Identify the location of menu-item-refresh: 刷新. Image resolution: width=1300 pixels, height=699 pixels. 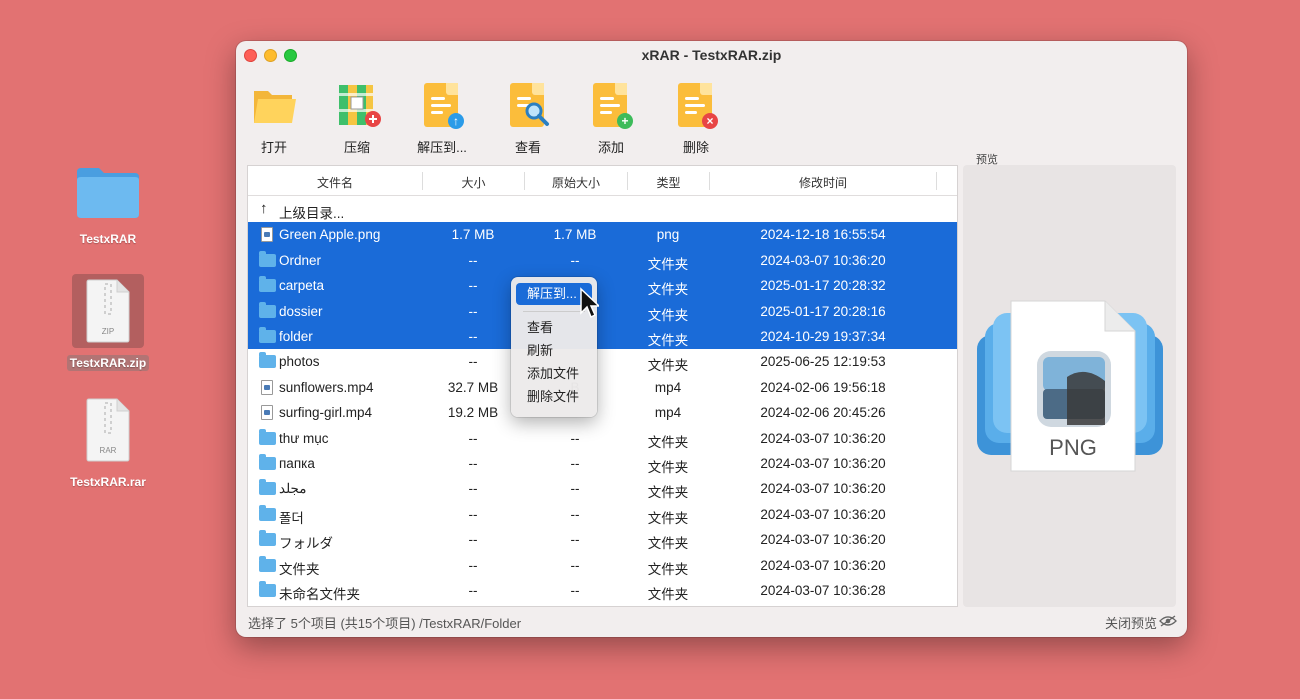
(554, 351).